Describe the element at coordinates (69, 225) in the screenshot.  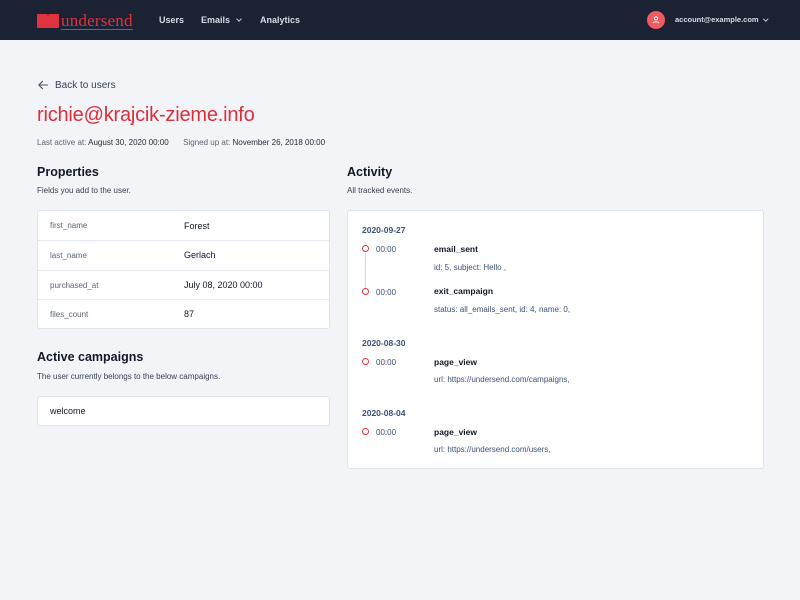
I see `property-key: first_name` at that location.